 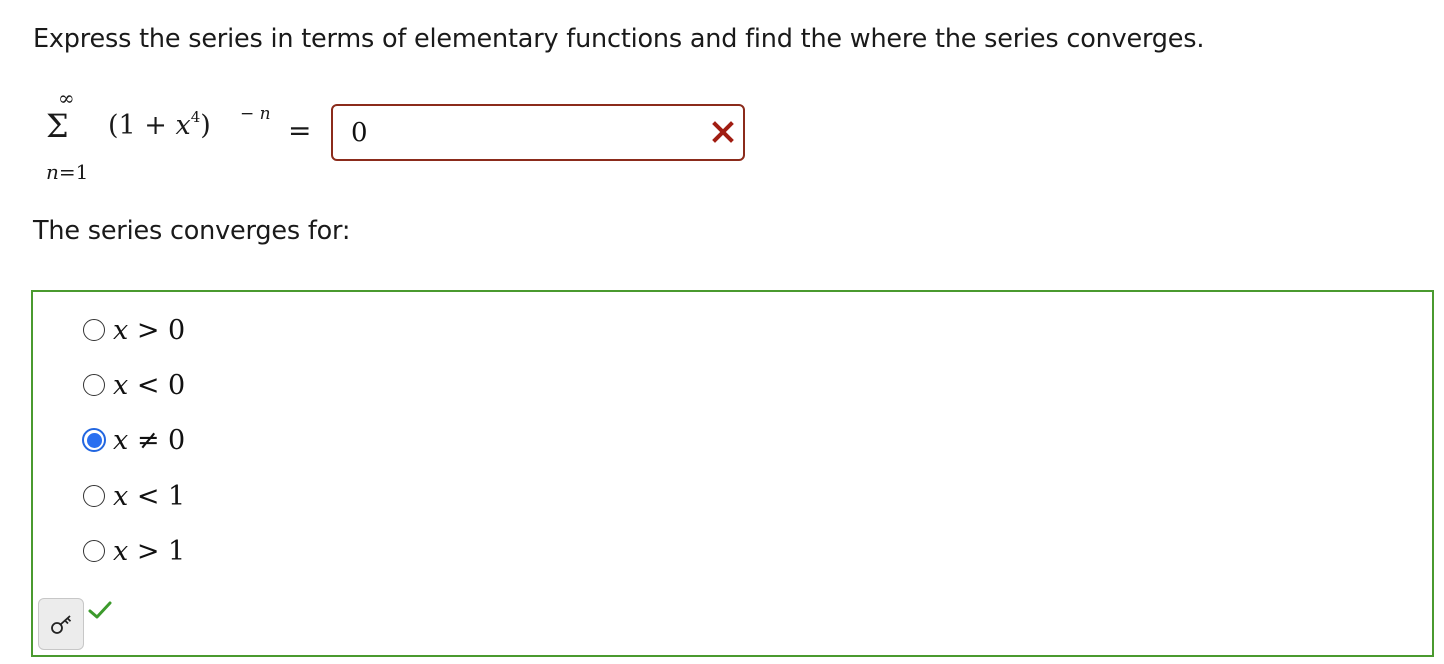 I want to click on summation: ∞ Σ n=1, so click(x=74, y=136).